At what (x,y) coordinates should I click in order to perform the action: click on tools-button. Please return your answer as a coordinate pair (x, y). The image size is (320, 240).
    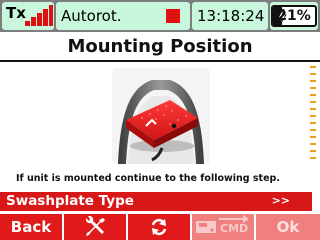
    Looking at the image, I should click on (95, 227).